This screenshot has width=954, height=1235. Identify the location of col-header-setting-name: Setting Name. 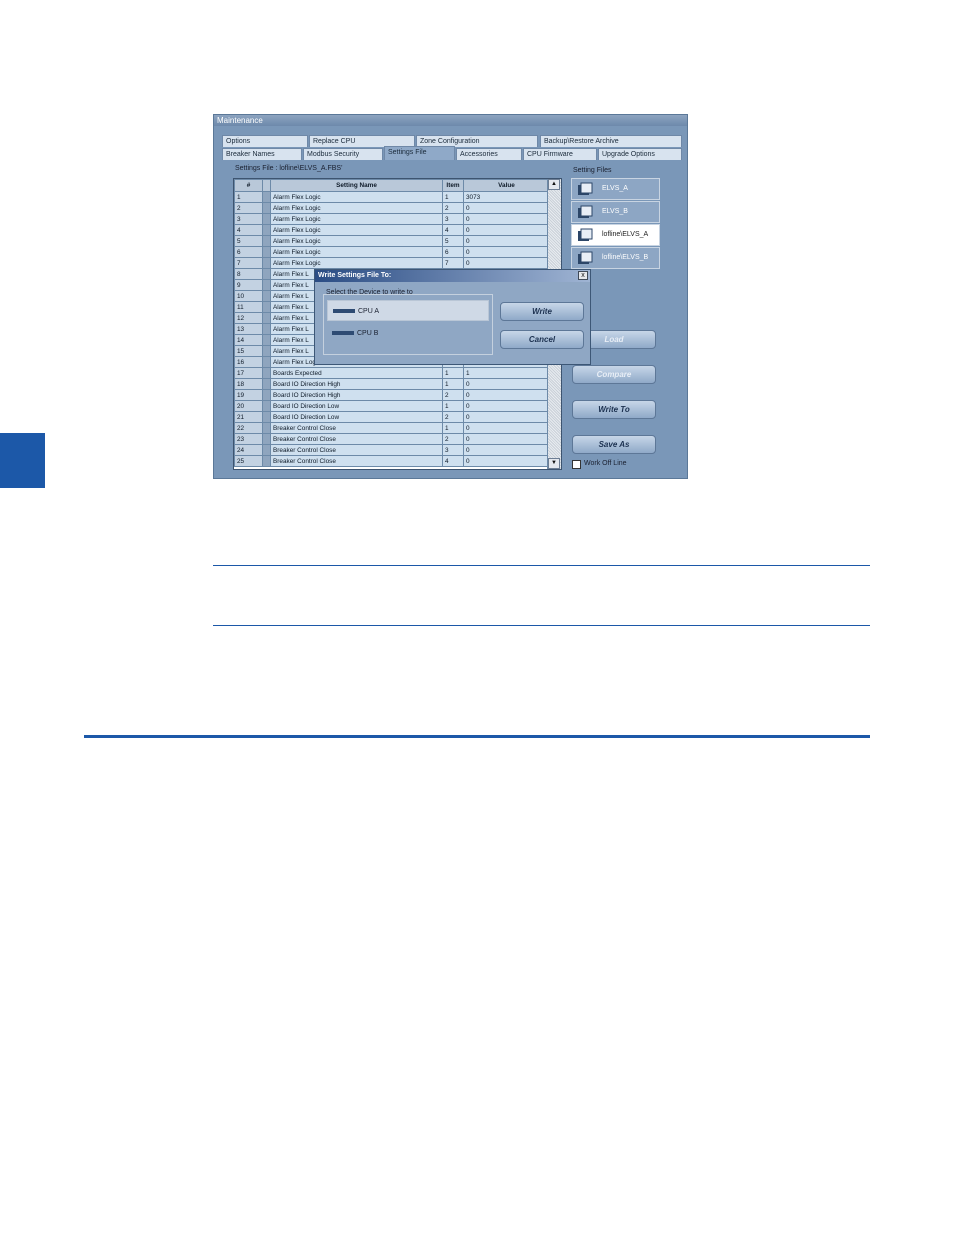
(356, 185).